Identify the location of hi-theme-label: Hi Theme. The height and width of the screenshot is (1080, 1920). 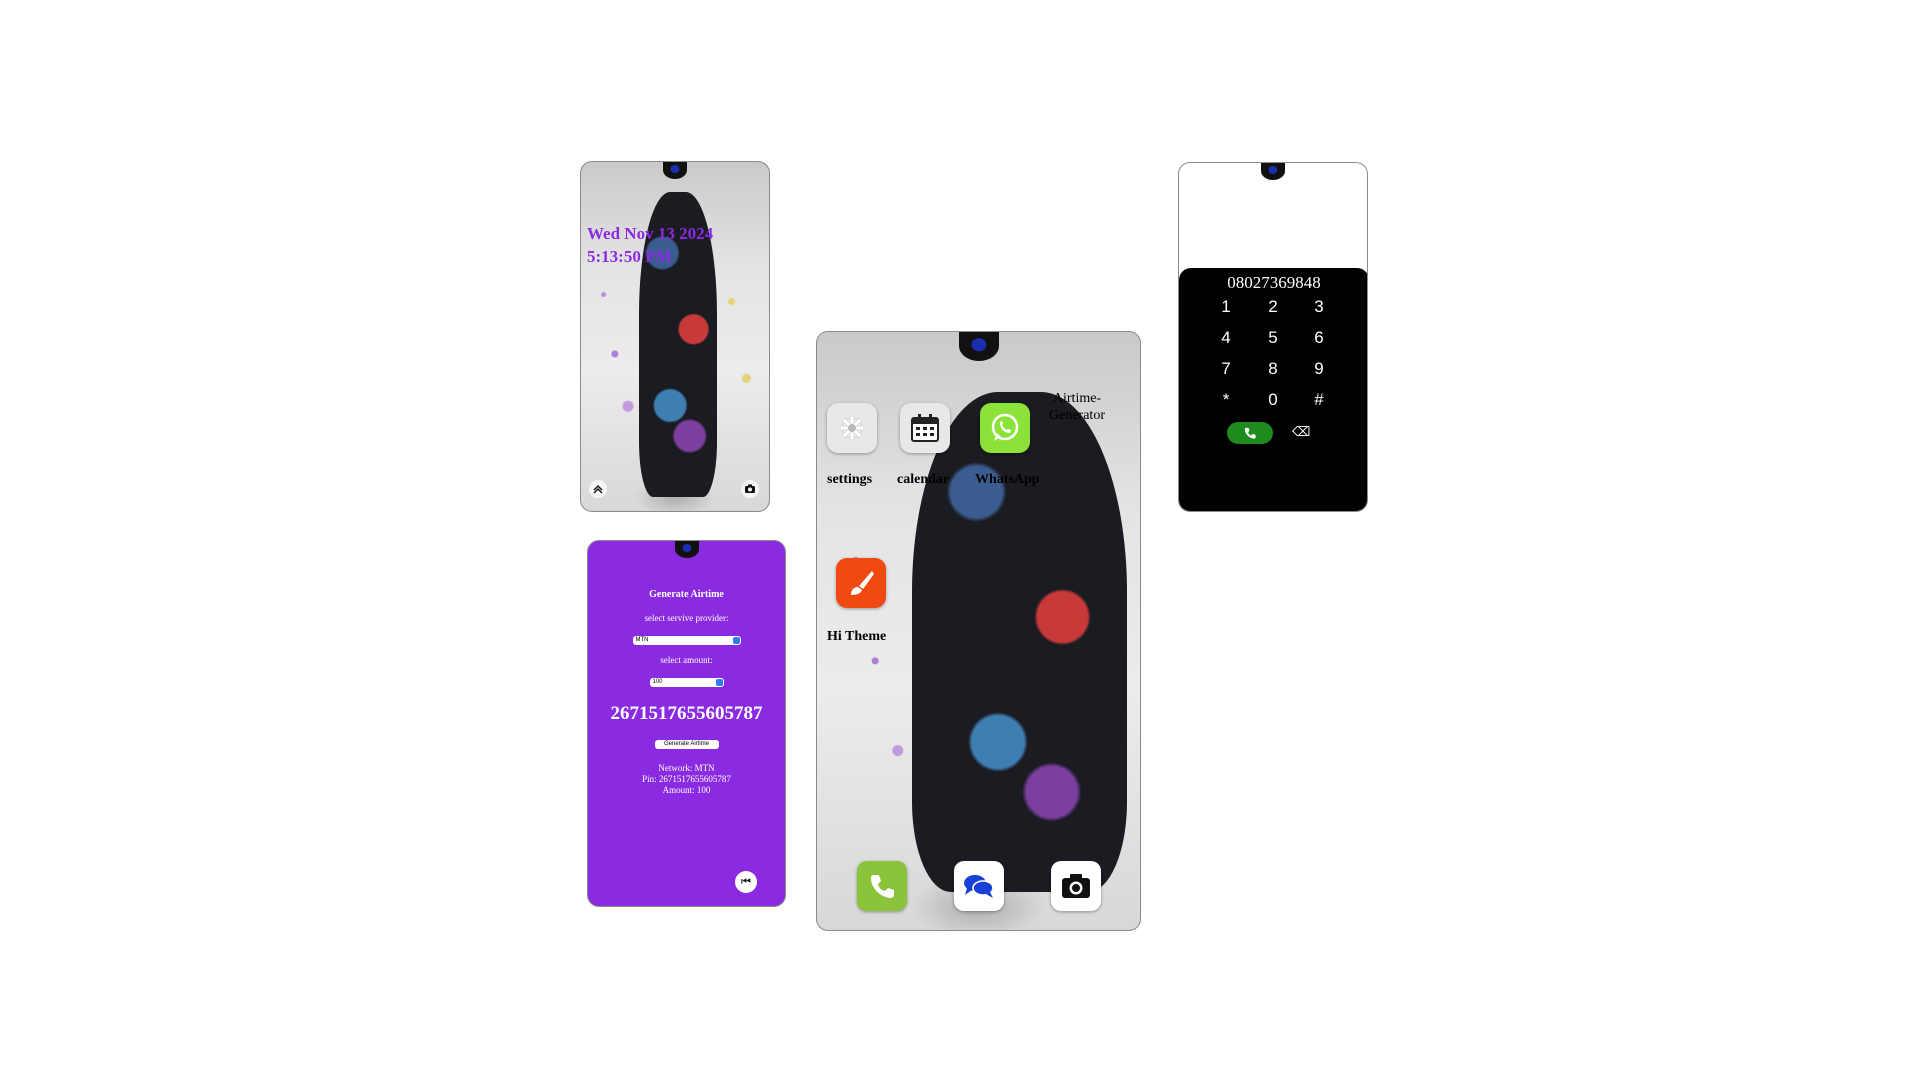
(857, 636).